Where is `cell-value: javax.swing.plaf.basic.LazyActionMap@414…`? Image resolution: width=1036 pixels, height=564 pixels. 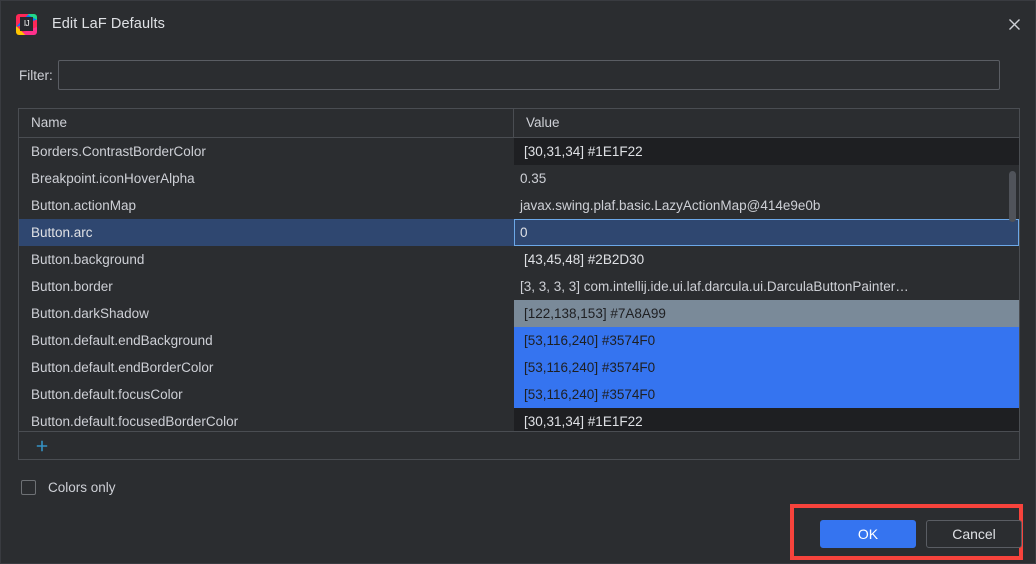 cell-value: javax.swing.plaf.basic.LazyActionMap@414… is located at coordinates (766, 205).